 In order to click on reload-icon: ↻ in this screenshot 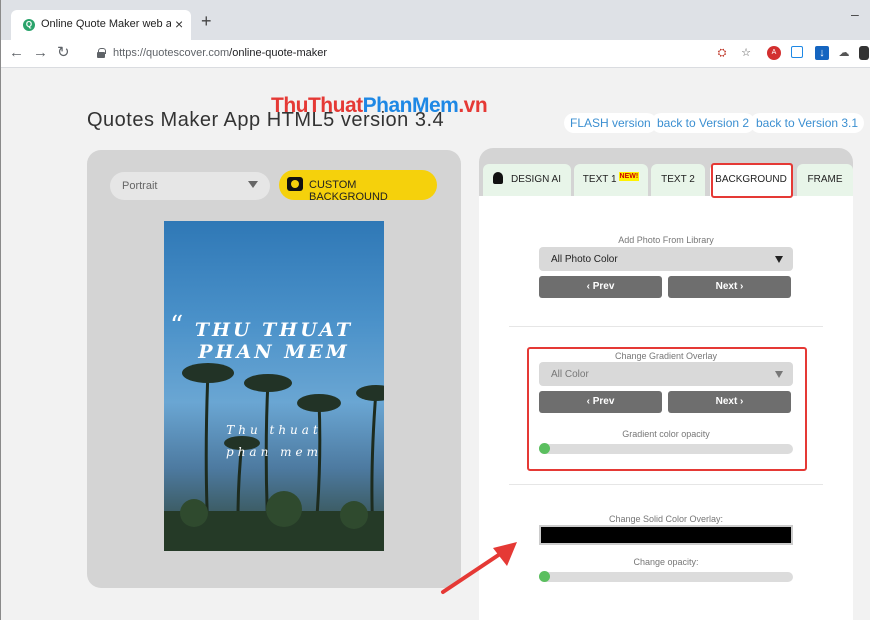, I will do `click(63, 53)`.